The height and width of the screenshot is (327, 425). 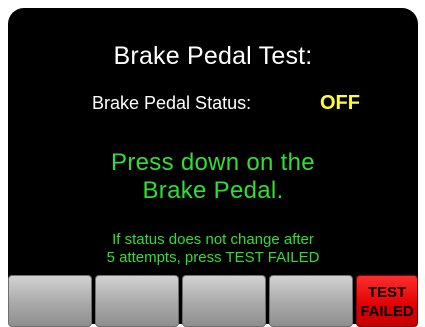 I want to click on test-failed-button: TEST FAILED, so click(x=387, y=301).